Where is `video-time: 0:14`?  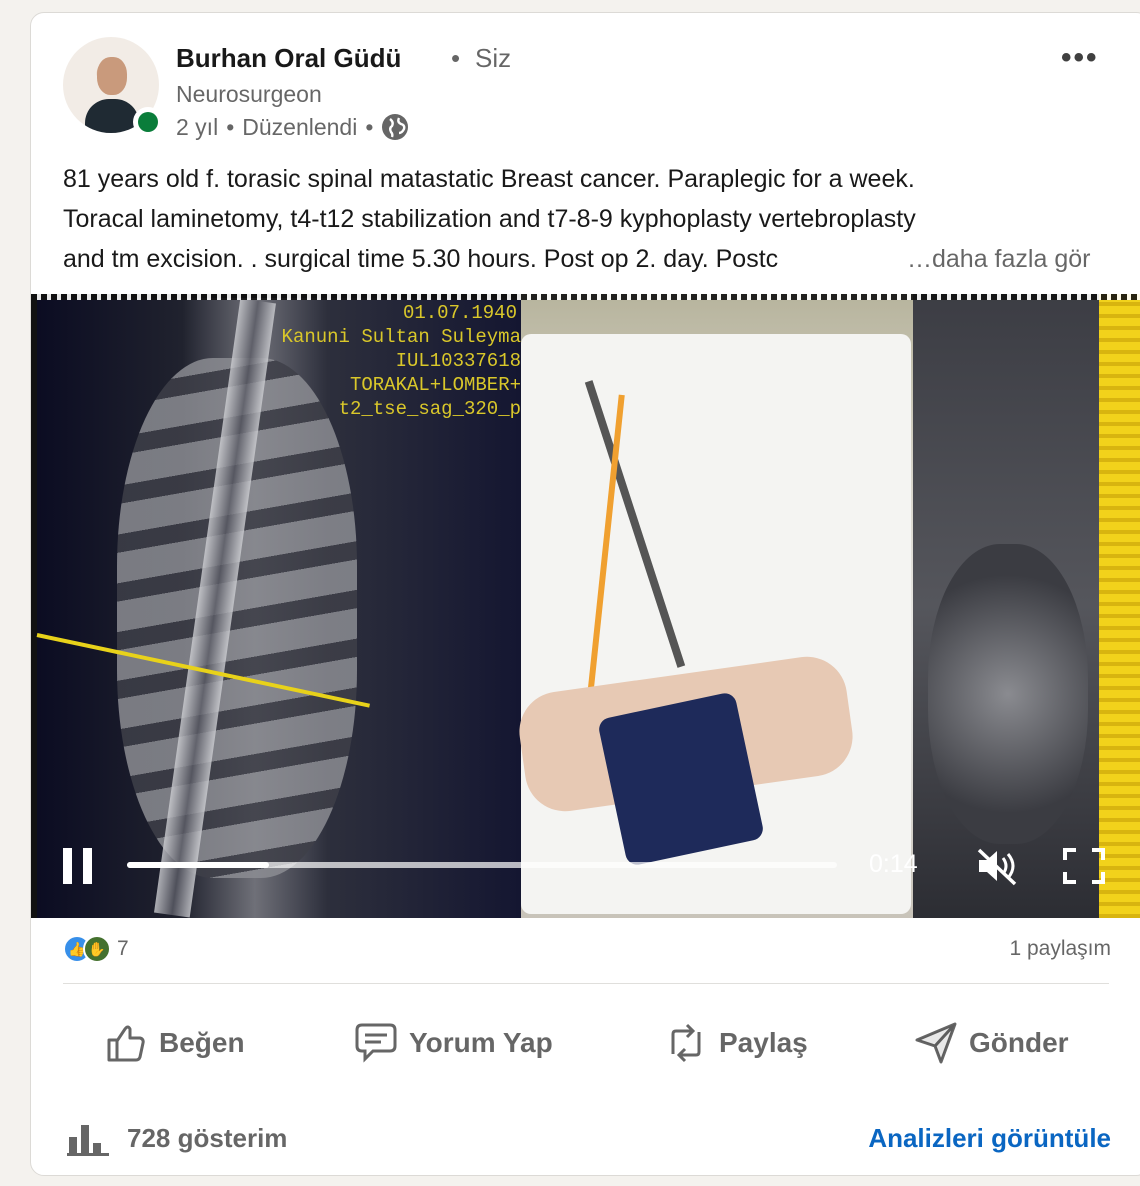 video-time: 0:14 is located at coordinates (893, 864).